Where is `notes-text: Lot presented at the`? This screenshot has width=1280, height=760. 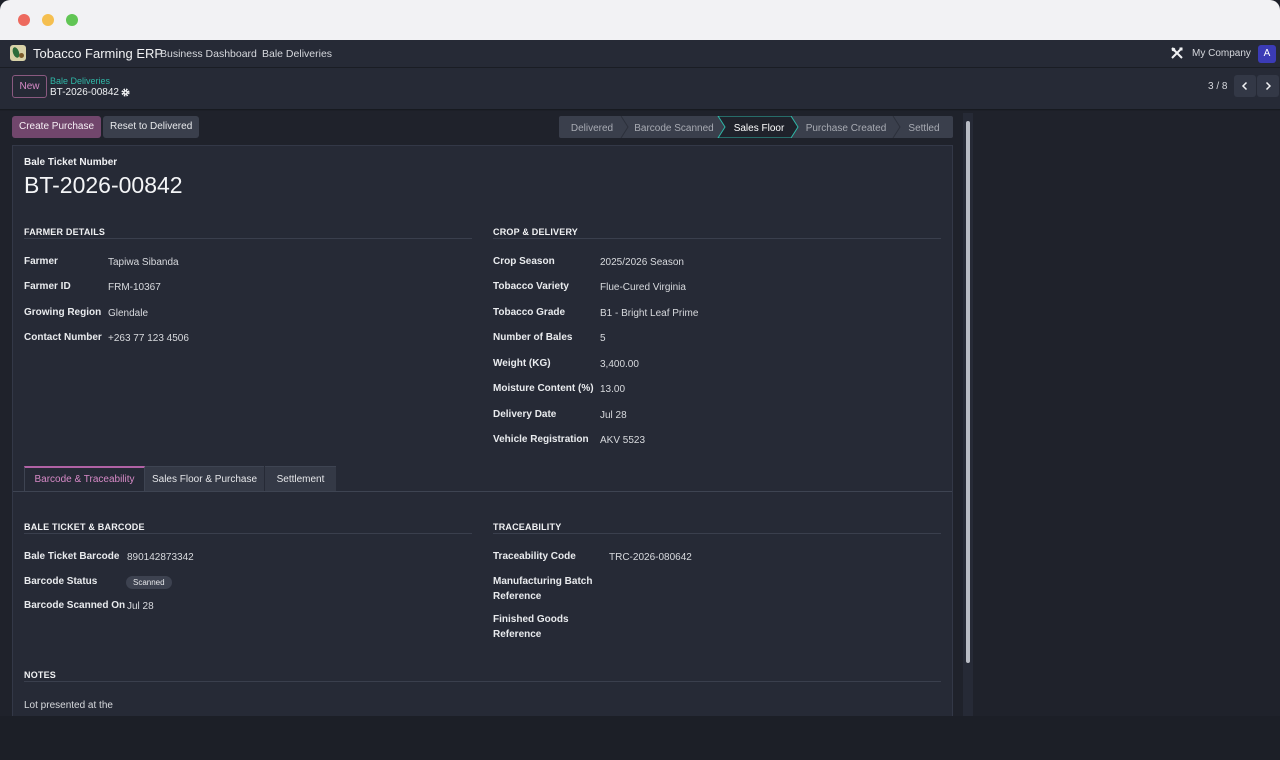
notes-text: Lot presented at the is located at coordinates (68, 705).